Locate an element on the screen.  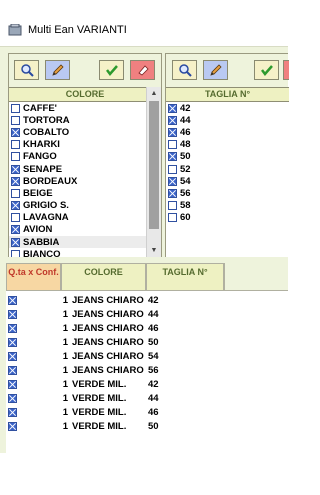
size-list-item: 44 is located at coordinates (227, 120).